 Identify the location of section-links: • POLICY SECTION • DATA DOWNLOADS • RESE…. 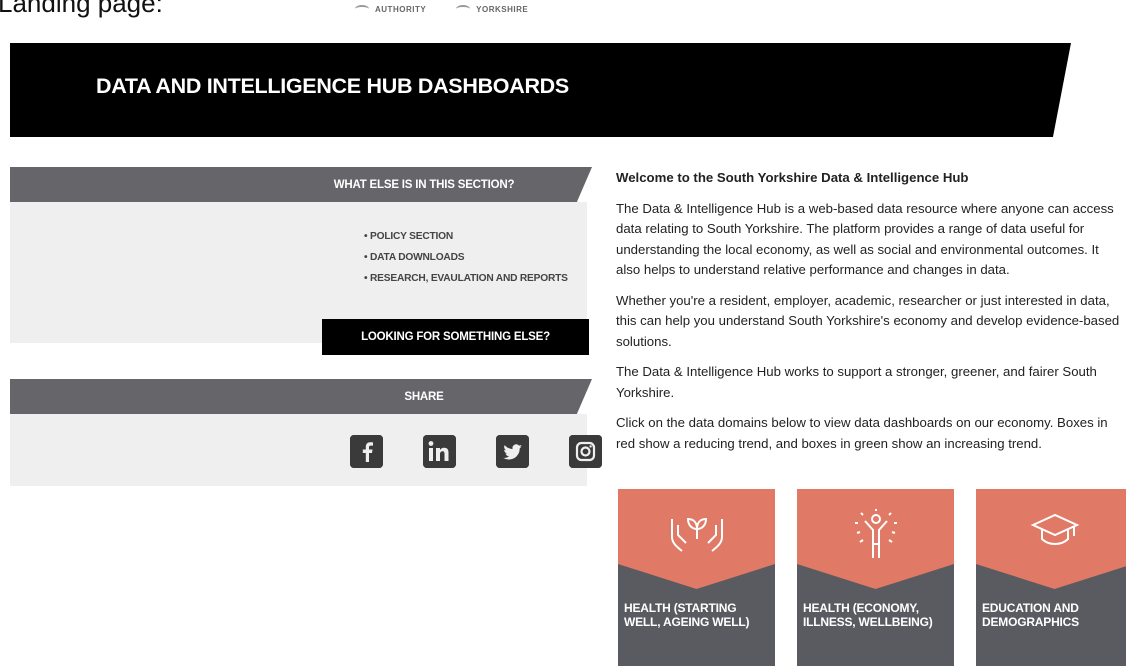
(466, 257).